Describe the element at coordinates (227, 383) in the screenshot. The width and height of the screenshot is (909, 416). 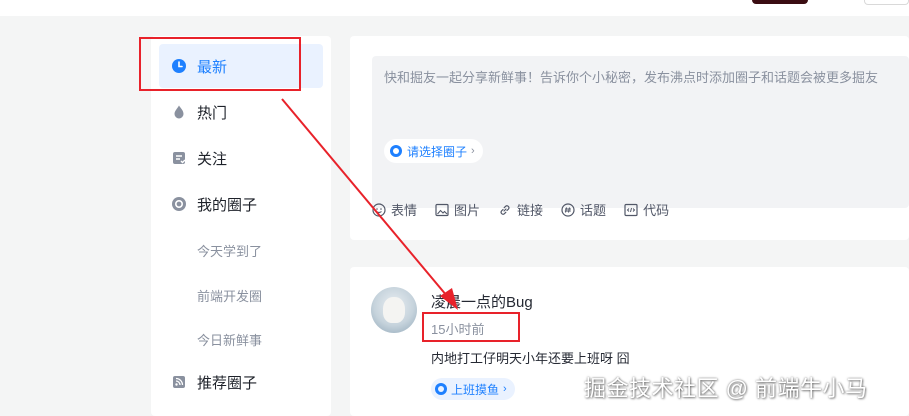
I see `sidebar-item-label: 推荐圈子` at that location.